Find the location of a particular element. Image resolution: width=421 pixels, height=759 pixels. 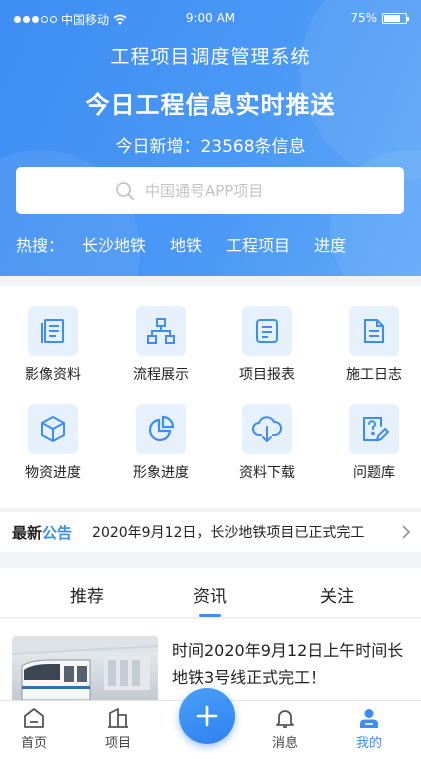

add-button is located at coordinates (207, 716).